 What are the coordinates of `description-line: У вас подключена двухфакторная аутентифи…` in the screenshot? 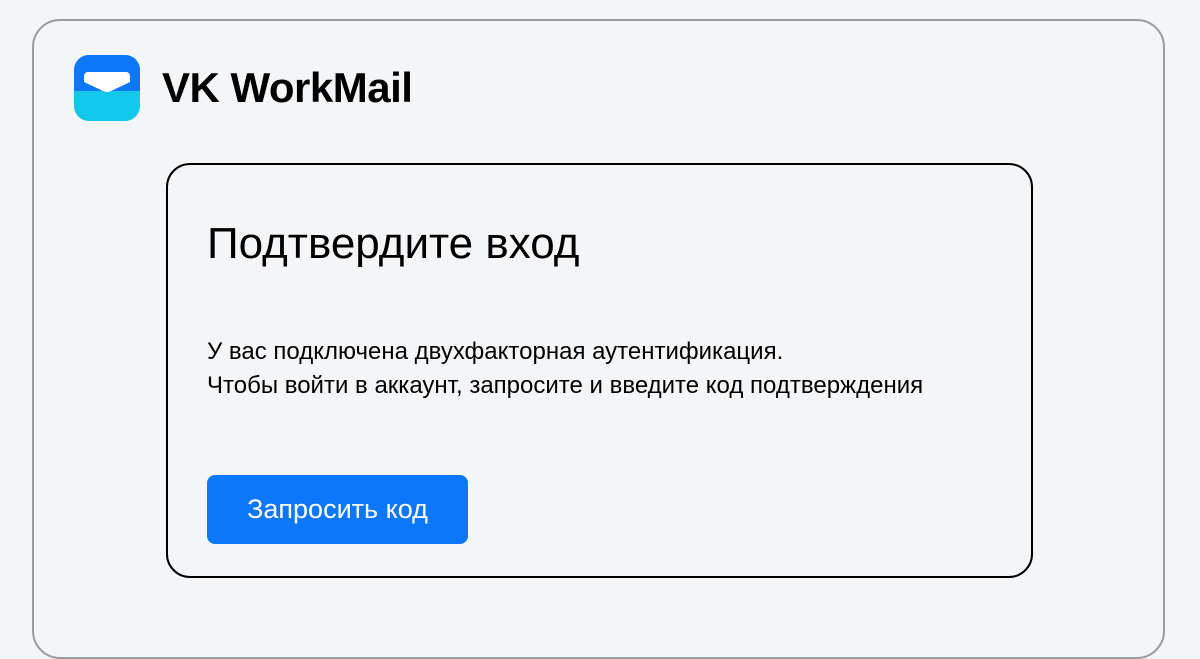 It's located at (495, 351).